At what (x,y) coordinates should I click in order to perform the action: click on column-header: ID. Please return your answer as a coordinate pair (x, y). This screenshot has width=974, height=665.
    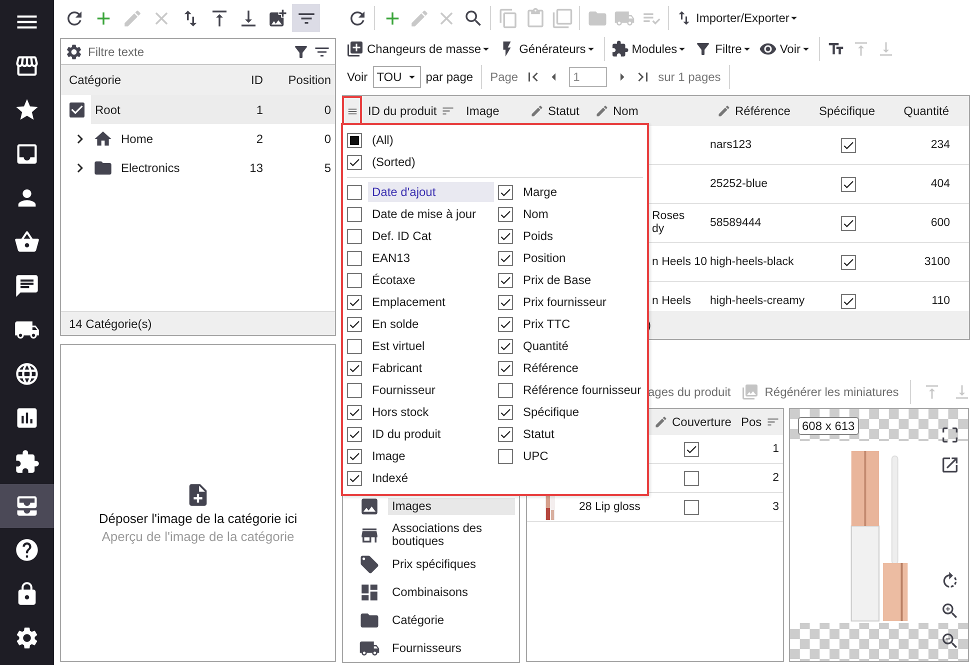
    Looking at the image, I should click on (242, 80).